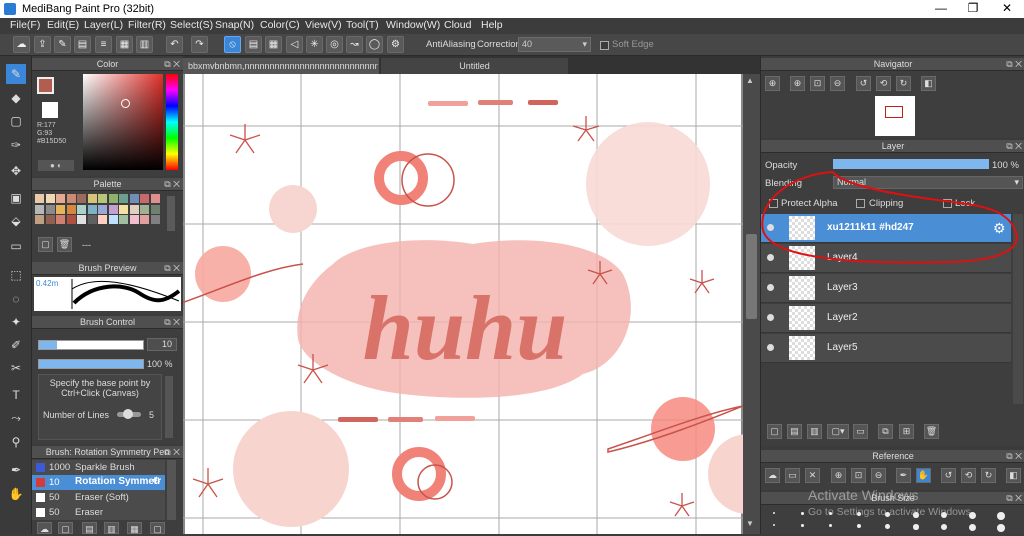  What do you see at coordinates (814, 431) in the screenshot?
I see `new-8bit-layer-icon: ▥` at bounding box center [814, 431].